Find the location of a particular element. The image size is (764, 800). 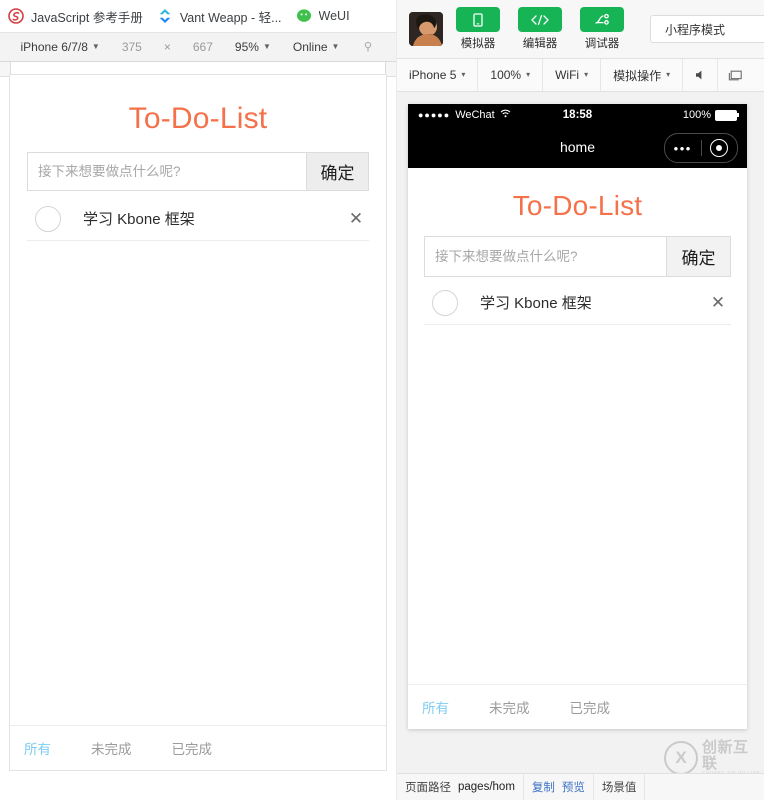

sim-network-select: WiFi ▾ is located at coordinates (572, 75).